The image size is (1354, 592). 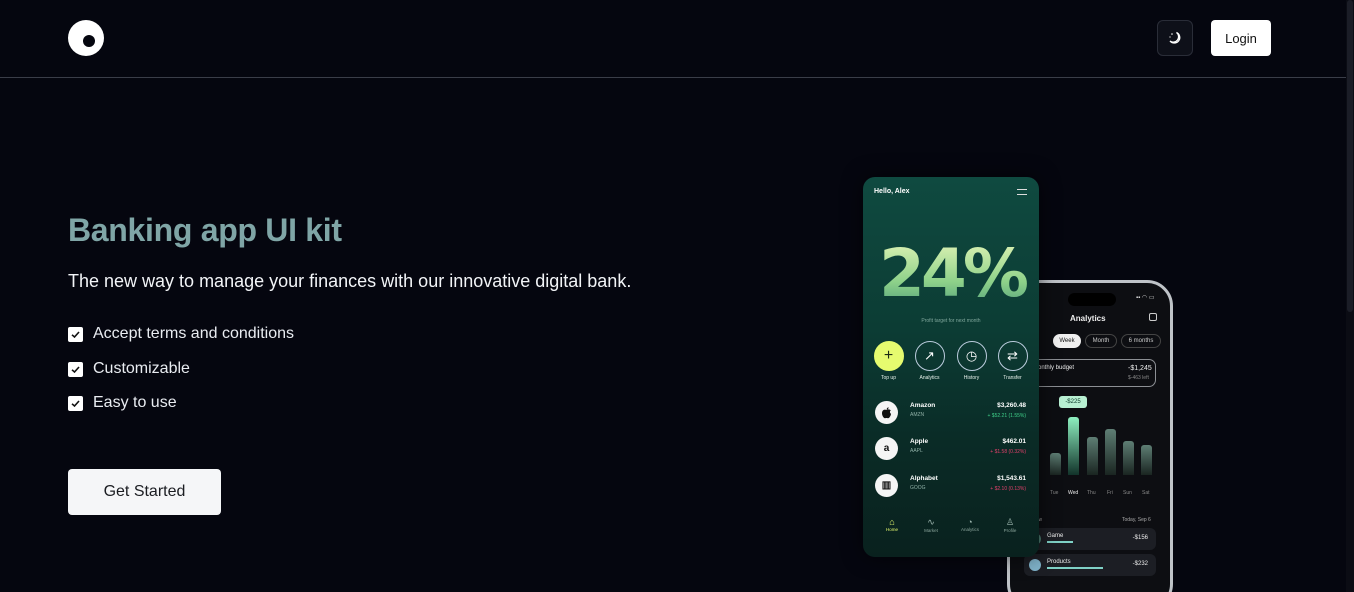 I want to click on plus-icon: +, so click(x=888, y=356).